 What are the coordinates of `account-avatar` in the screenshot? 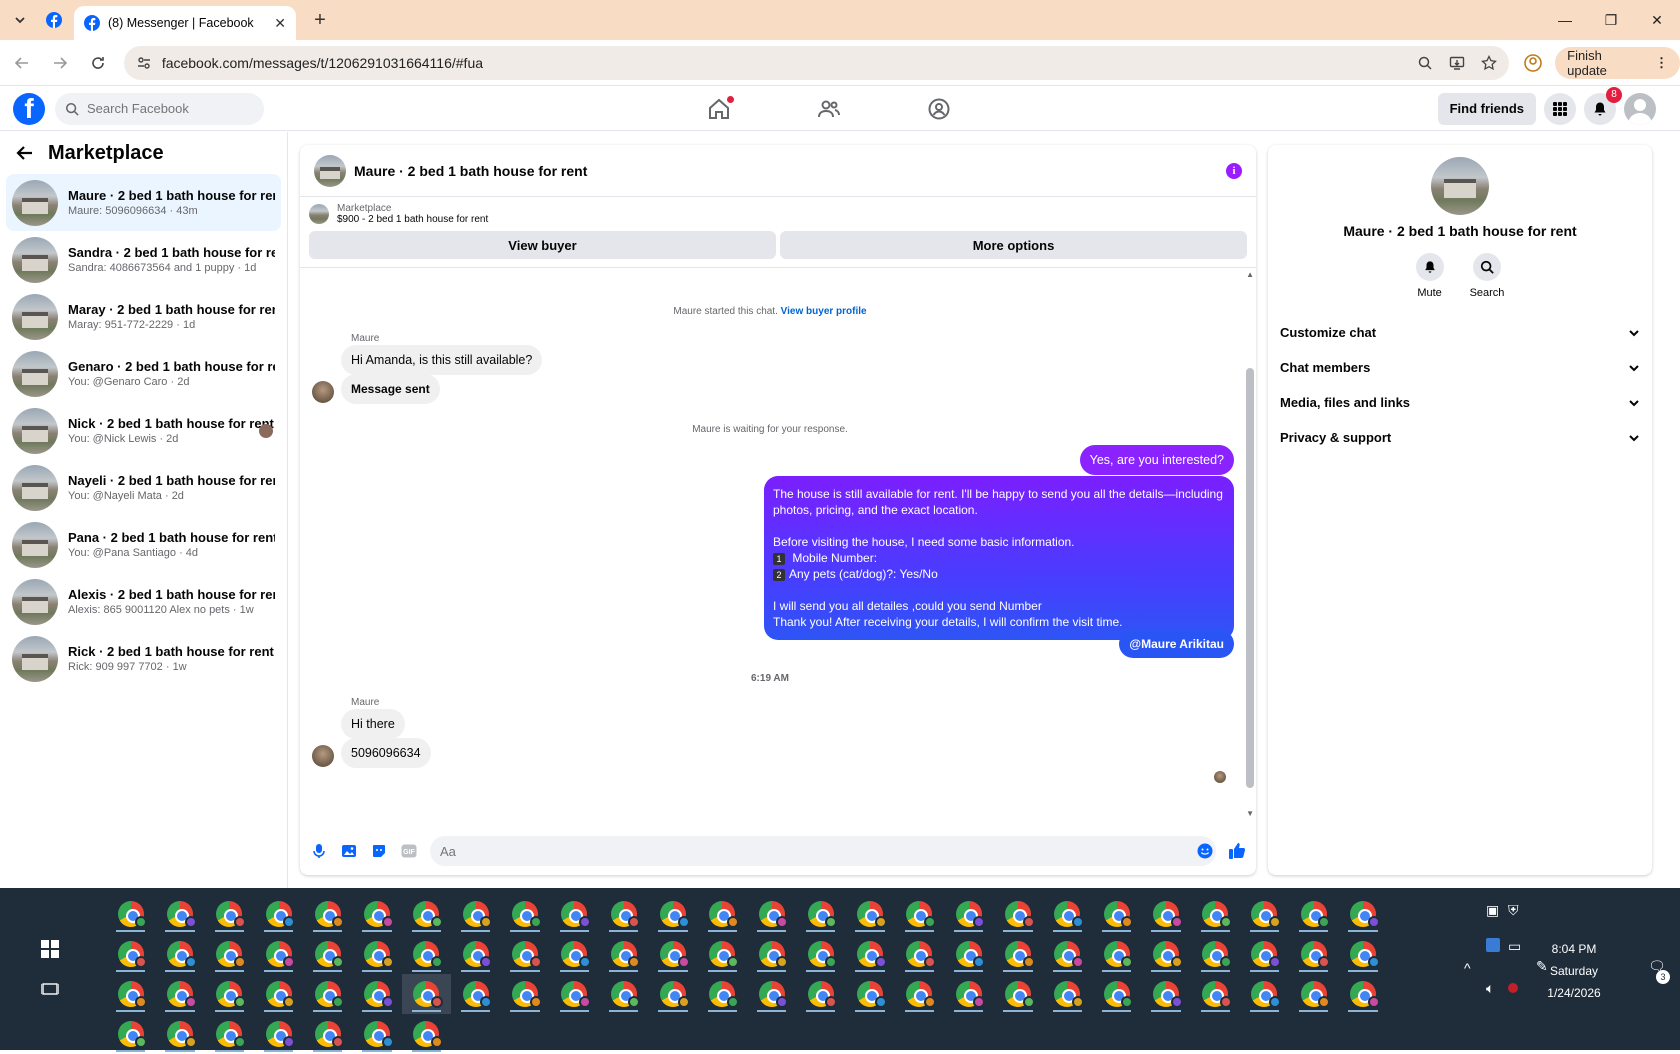 It's located at (1640, 108).